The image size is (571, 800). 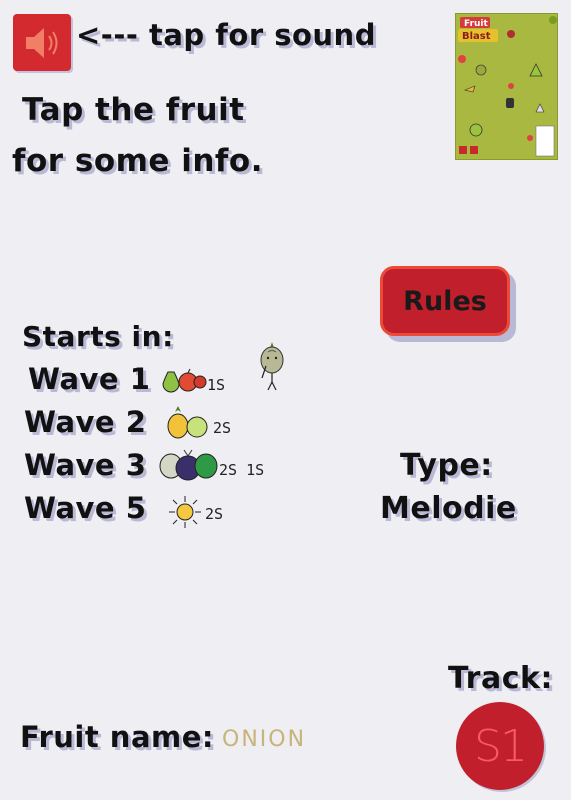 What do you see at coordinates (206, 466) in the screenshot?
I see `melon-icon` at bounding box center [206, 466].